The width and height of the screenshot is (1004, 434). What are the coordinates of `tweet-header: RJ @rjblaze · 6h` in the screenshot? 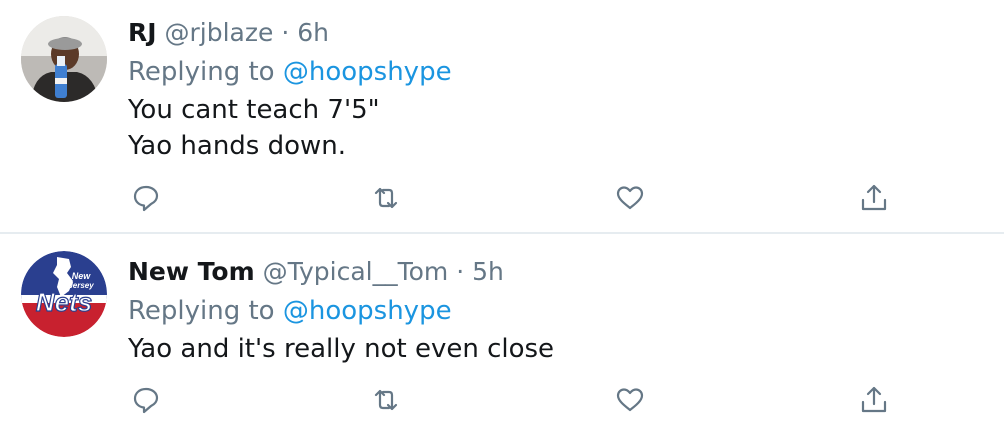 It's located at (556, 33).